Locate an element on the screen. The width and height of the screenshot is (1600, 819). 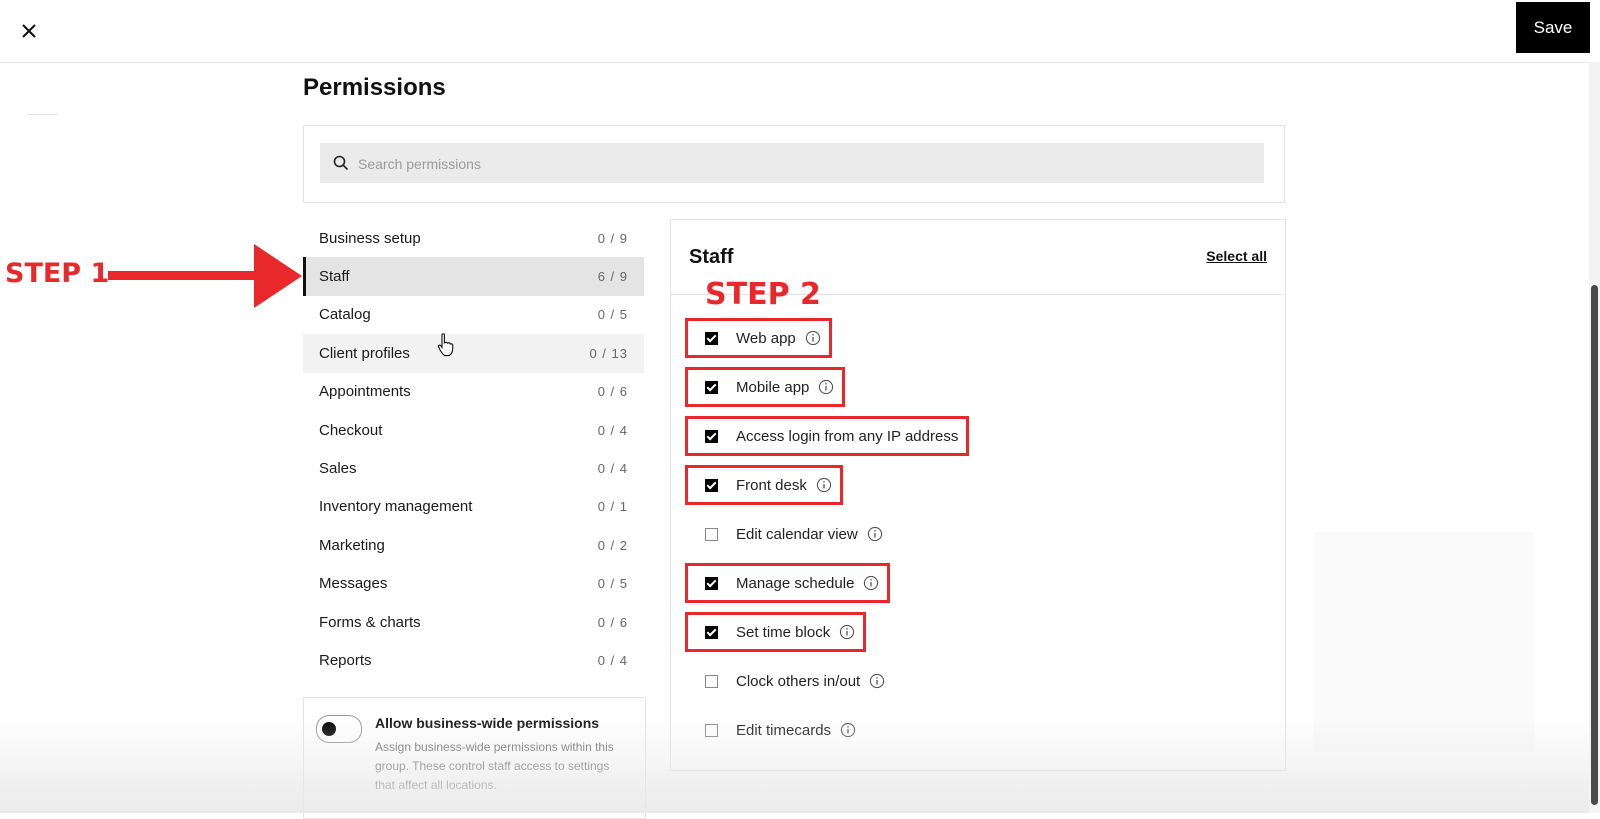
category-label: Sales is located at coordinates (338, 469).